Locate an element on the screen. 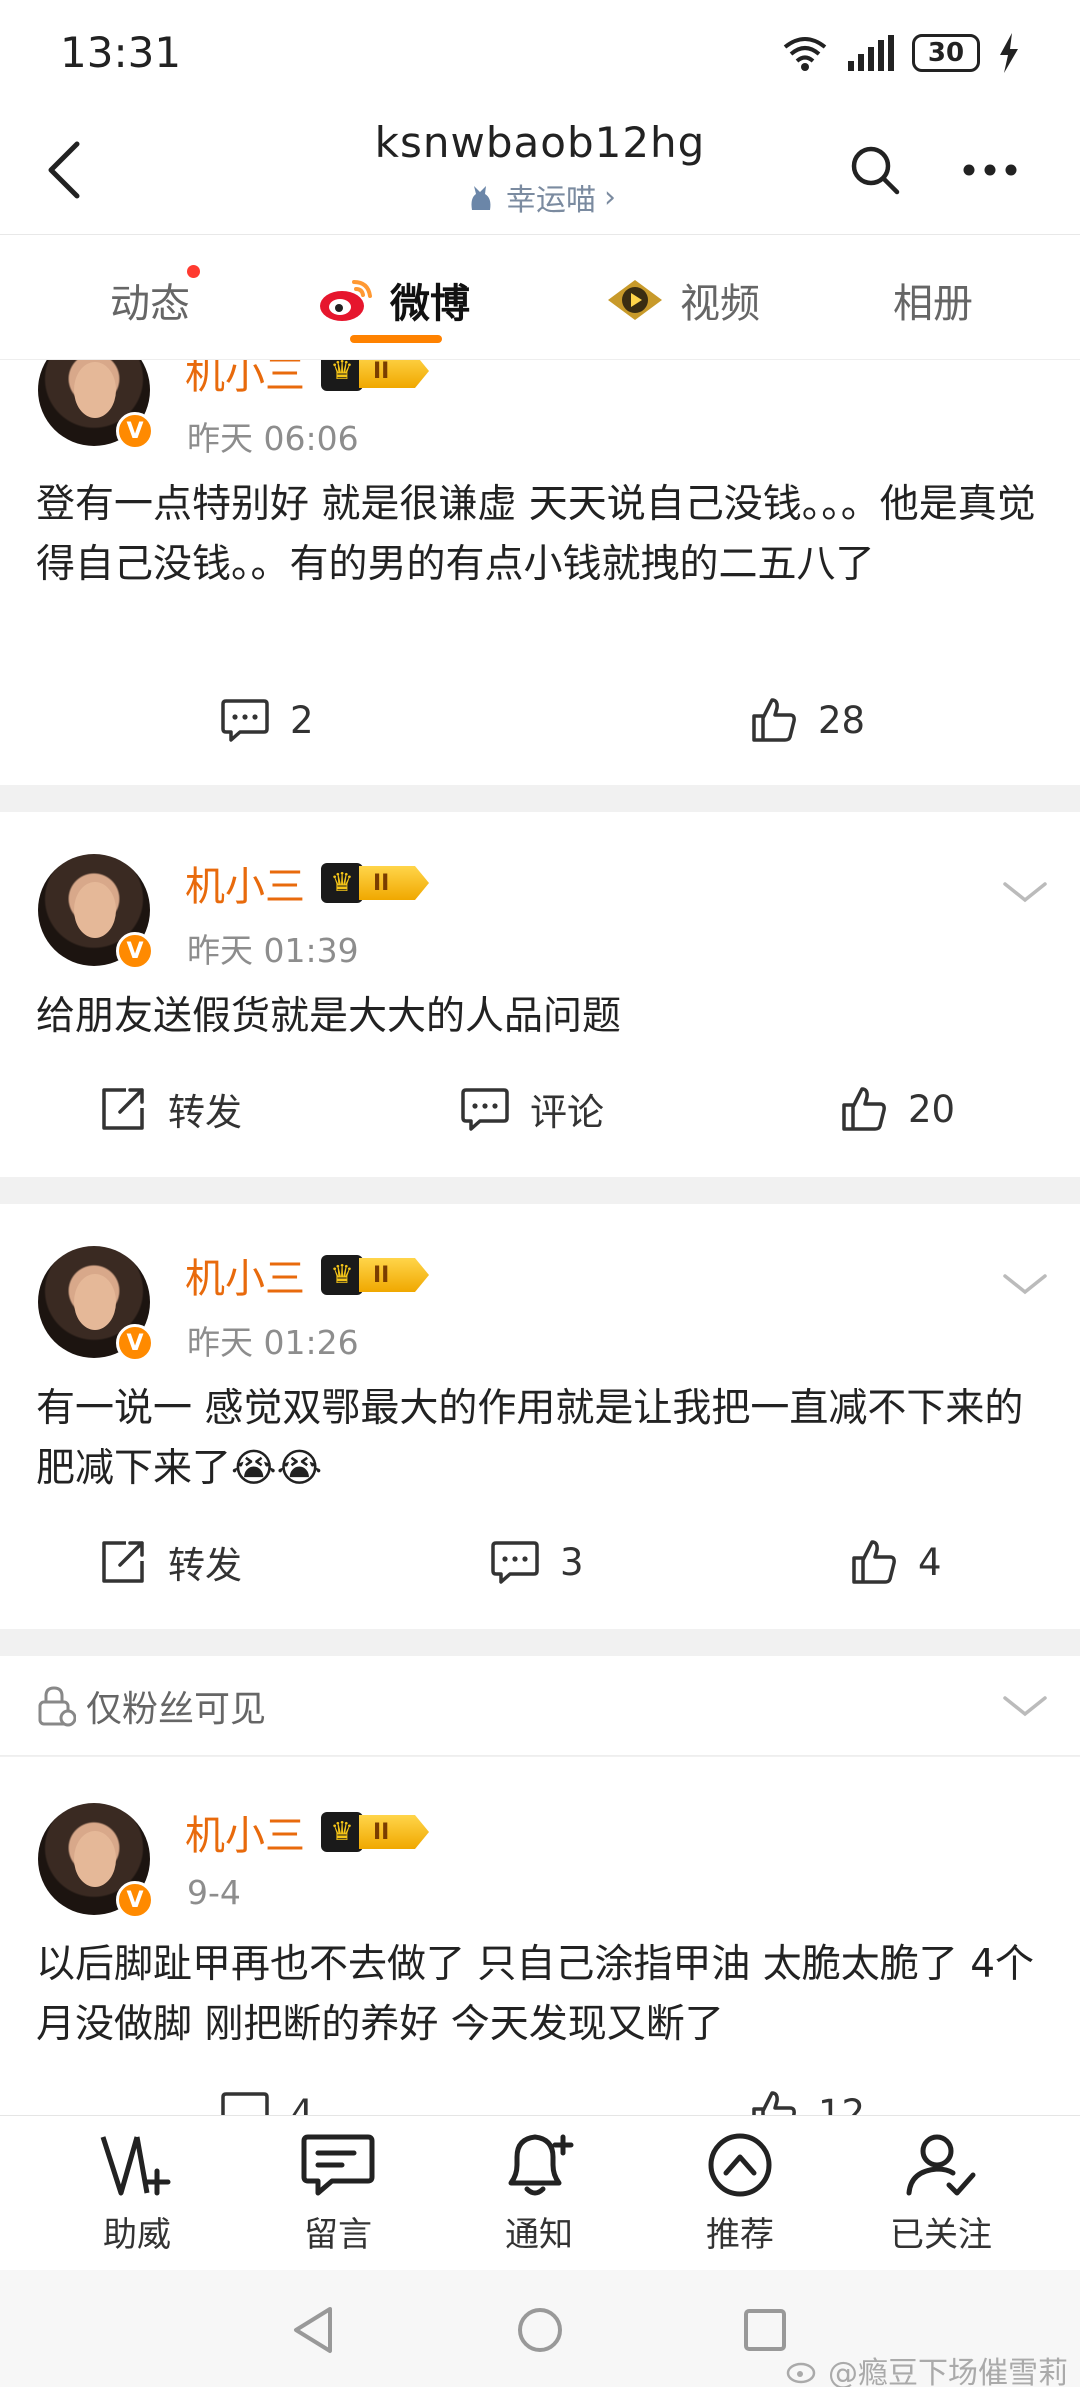  like-button: 20 is located at coordinates (897, 1109).